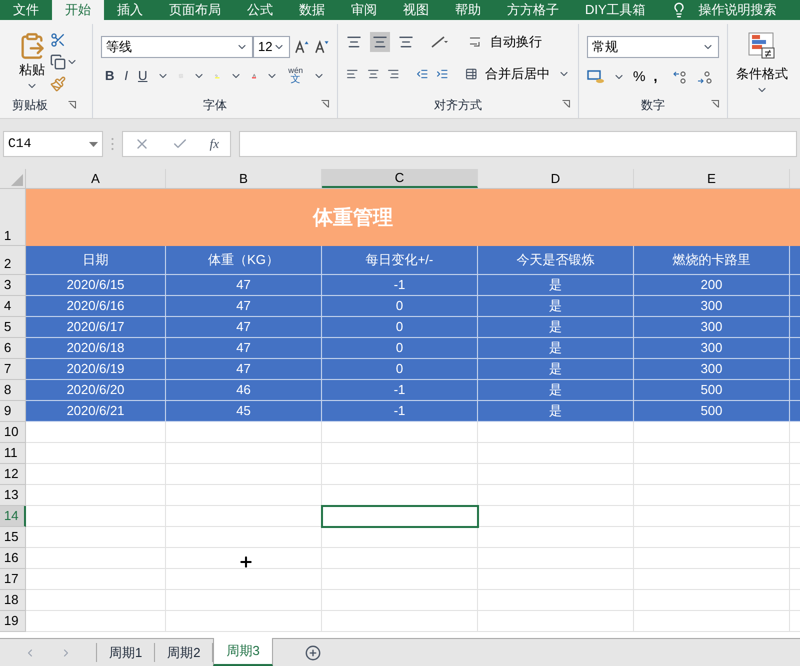 The height and width of the screenshot is (666, 800). What do you see at coordinates (13, 217) in the screenshot?
I see `row-header: 1` at bounding box center [13, 217].